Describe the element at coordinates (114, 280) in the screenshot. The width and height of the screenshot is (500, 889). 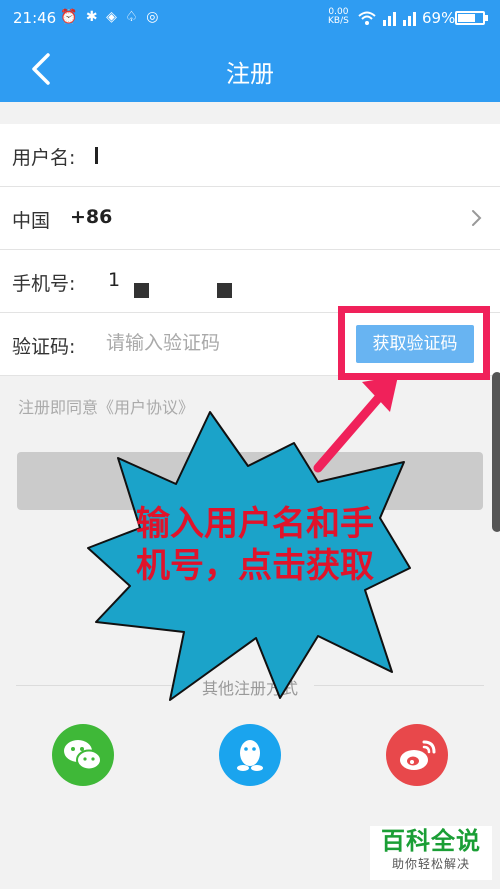
I see `phone-value: 1` at that location.